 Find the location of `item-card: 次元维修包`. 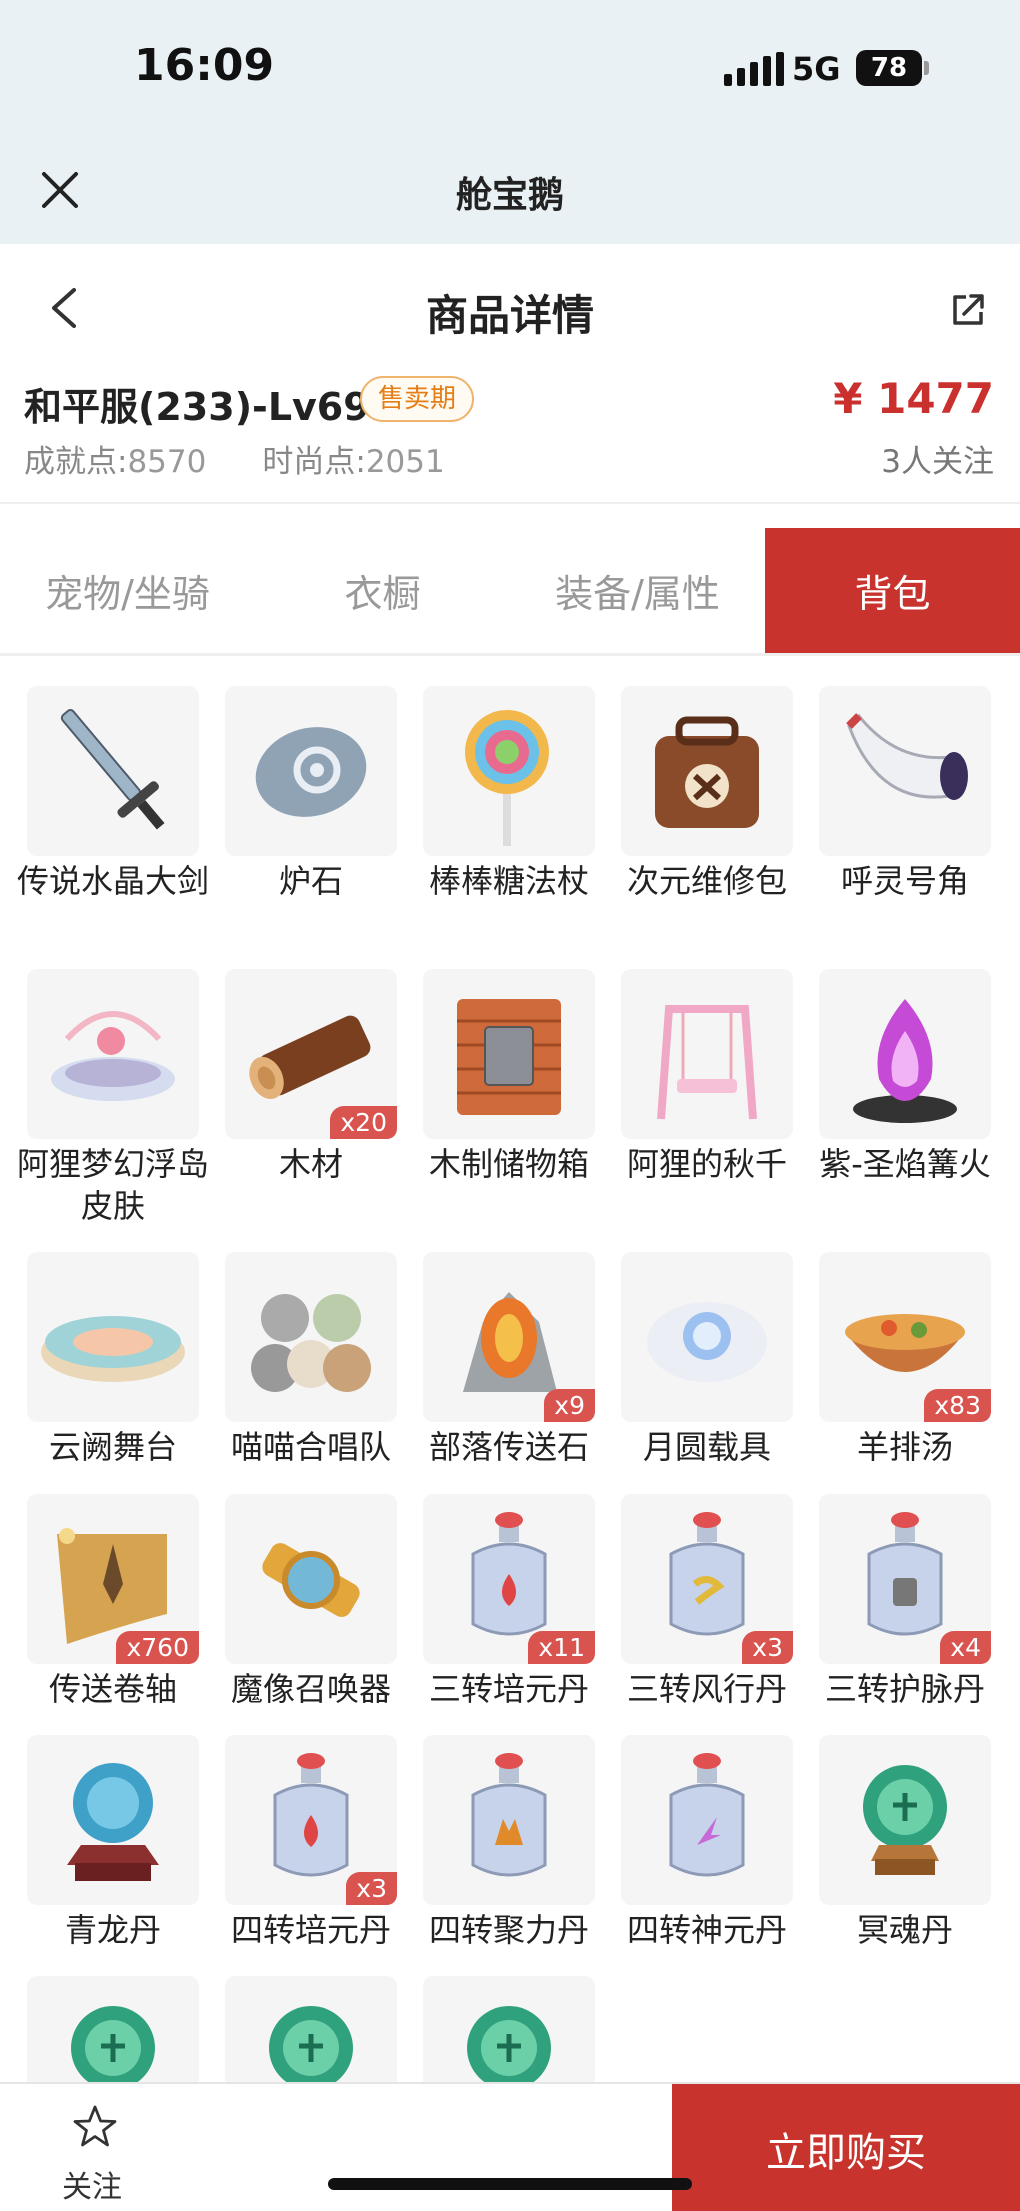

item-card: 次元维修包 is located at coordinates (707, 794).